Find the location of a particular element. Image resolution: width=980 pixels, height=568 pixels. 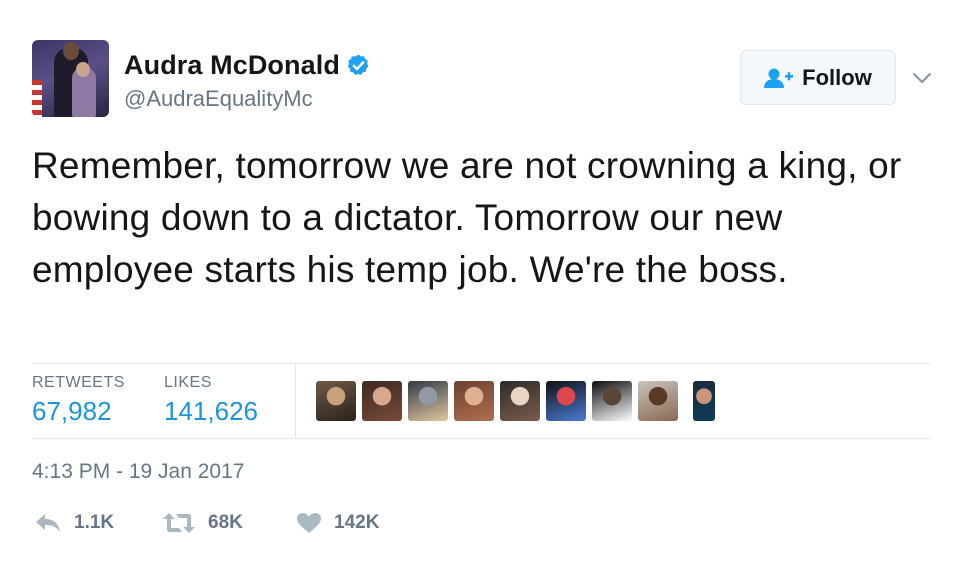

reply-count: 1.1K is located at coordinates (94, 522).